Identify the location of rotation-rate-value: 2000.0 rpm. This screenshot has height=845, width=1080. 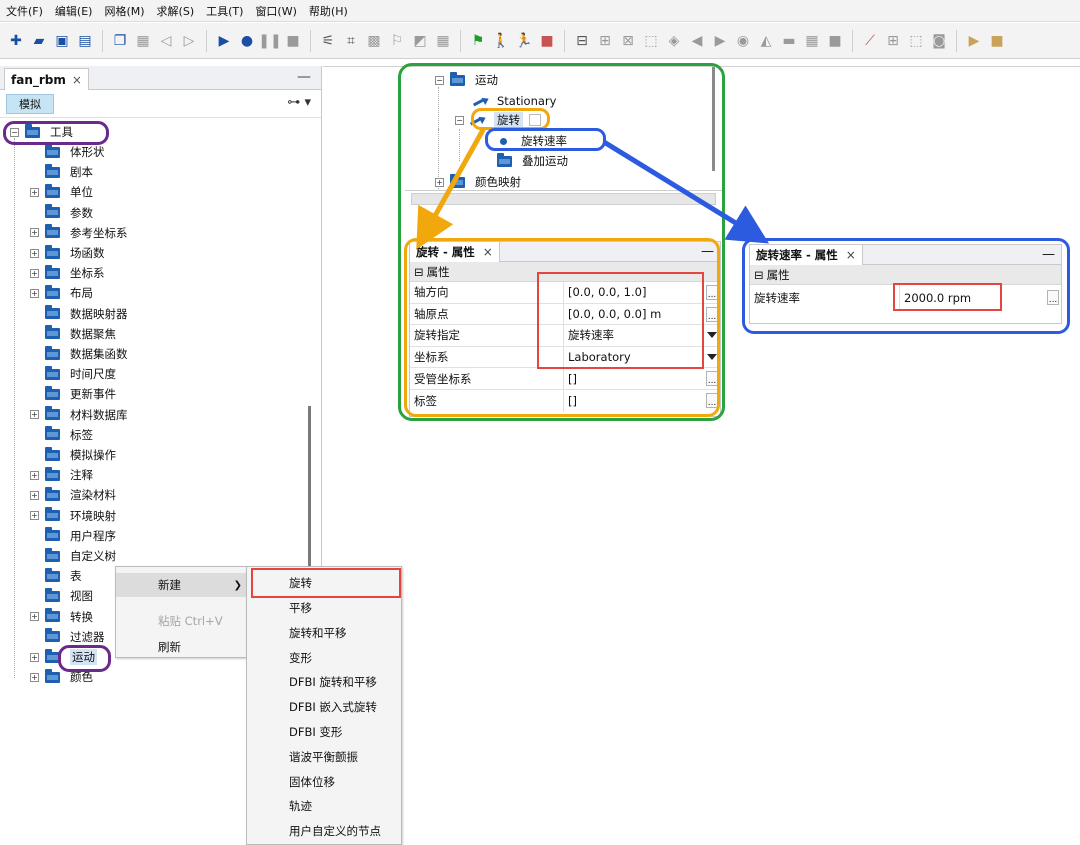
(980, 298).